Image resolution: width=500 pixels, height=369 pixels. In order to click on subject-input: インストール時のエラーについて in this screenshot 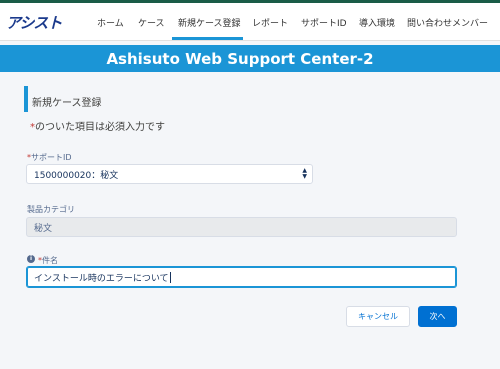, I will do `click(241, 277)`.